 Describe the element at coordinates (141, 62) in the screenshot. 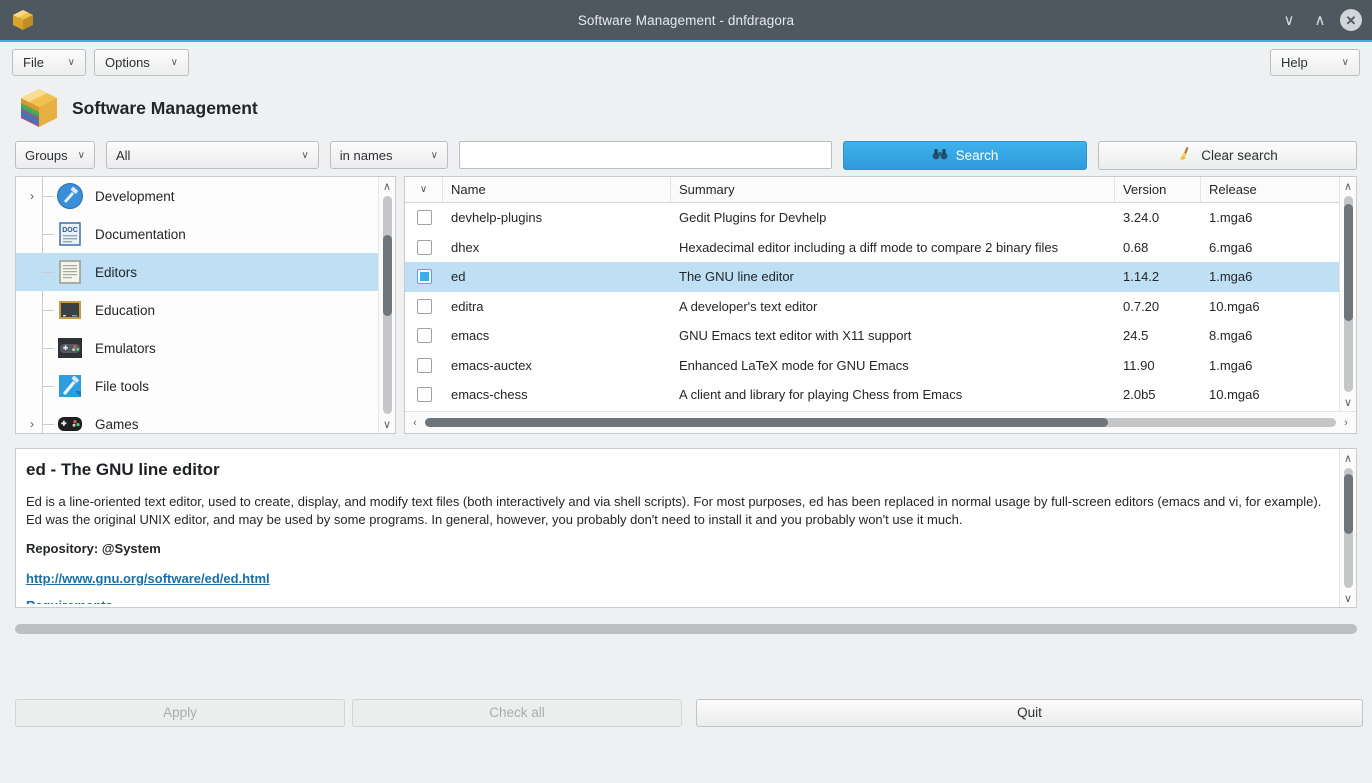

I see `options-menu-button: Options ∨` at that location.